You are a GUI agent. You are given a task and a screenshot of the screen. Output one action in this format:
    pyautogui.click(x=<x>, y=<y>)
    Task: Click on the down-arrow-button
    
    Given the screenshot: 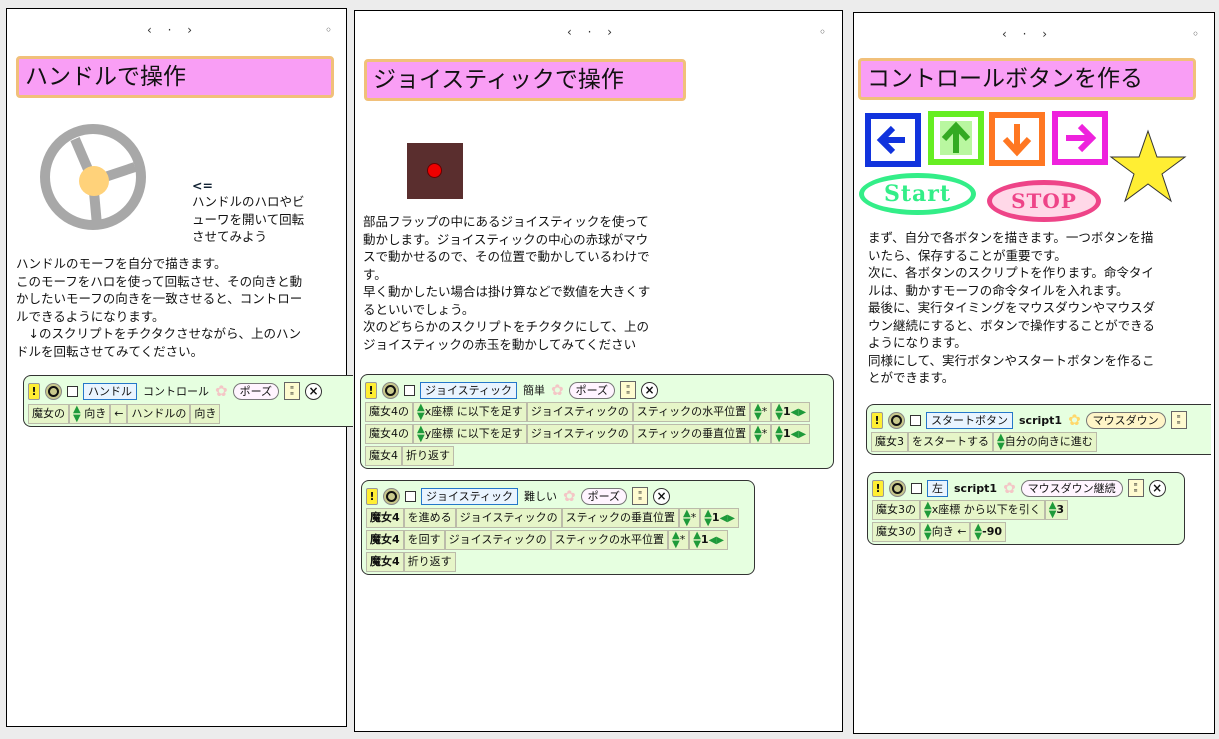 What is the action you would take?
    pyautogui.click(x=1017, y=139)
    